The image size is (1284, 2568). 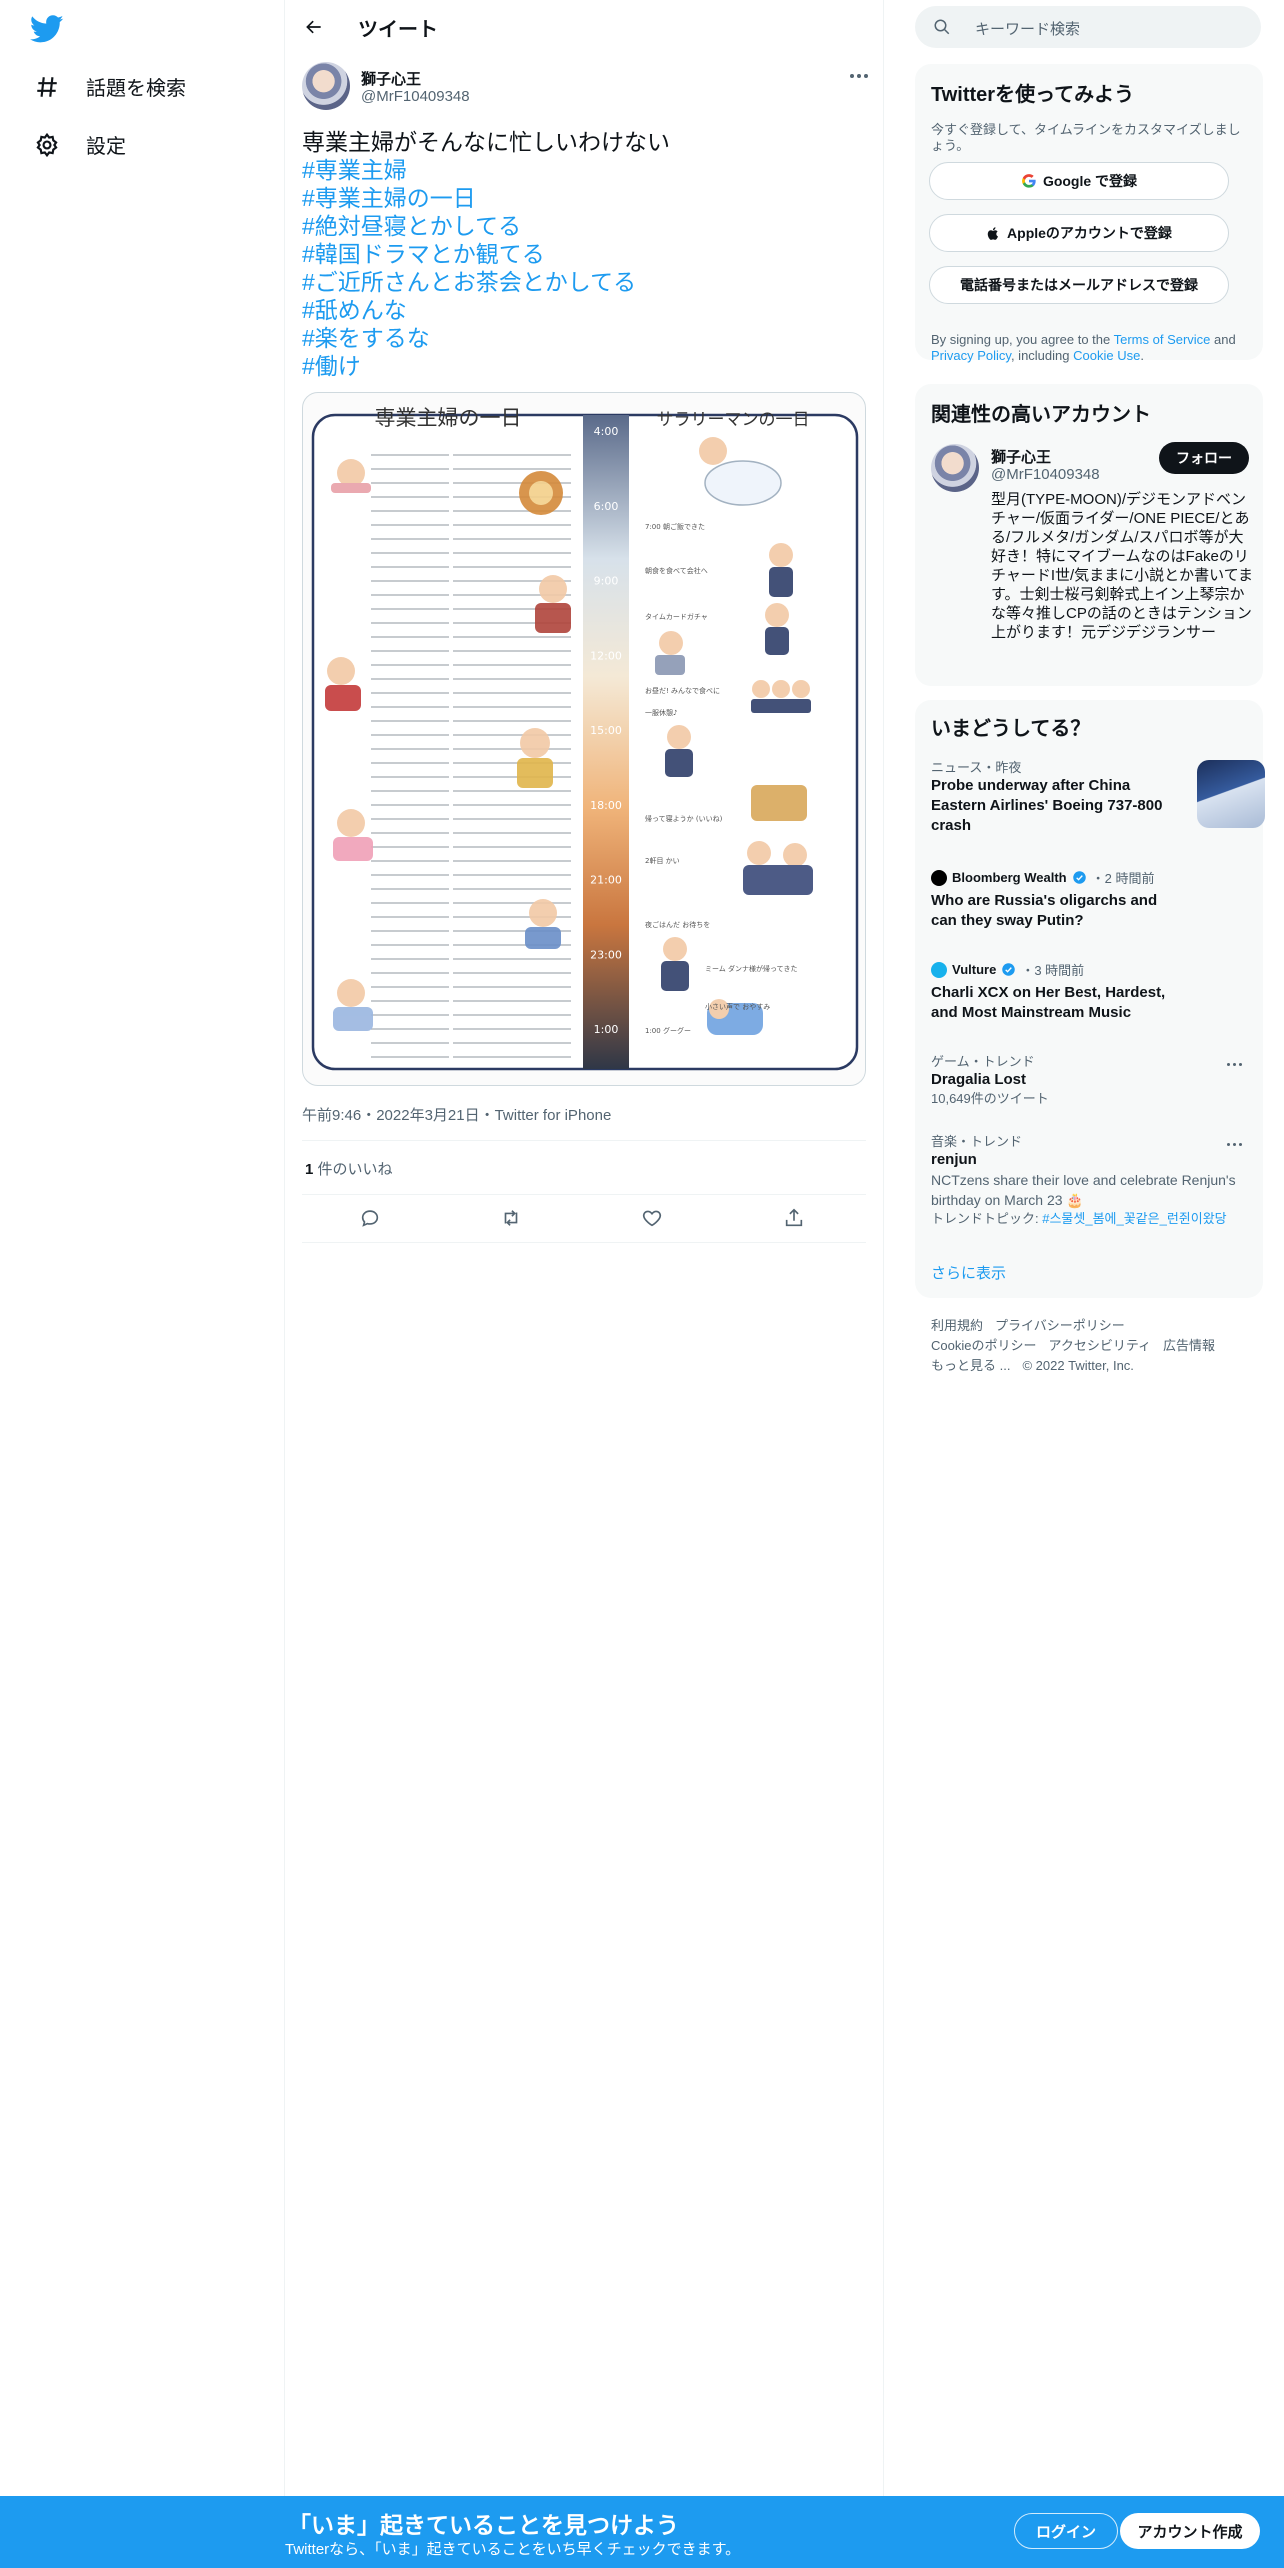 I want to click on footer-link: 利用規約, so click(x=957, y=1325).